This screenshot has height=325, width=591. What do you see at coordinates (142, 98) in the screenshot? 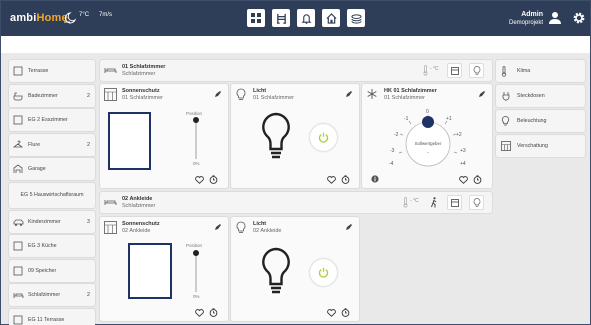
I see `card-subtitle: 01 Schlafzimmer` at bounding box center [142, 98].